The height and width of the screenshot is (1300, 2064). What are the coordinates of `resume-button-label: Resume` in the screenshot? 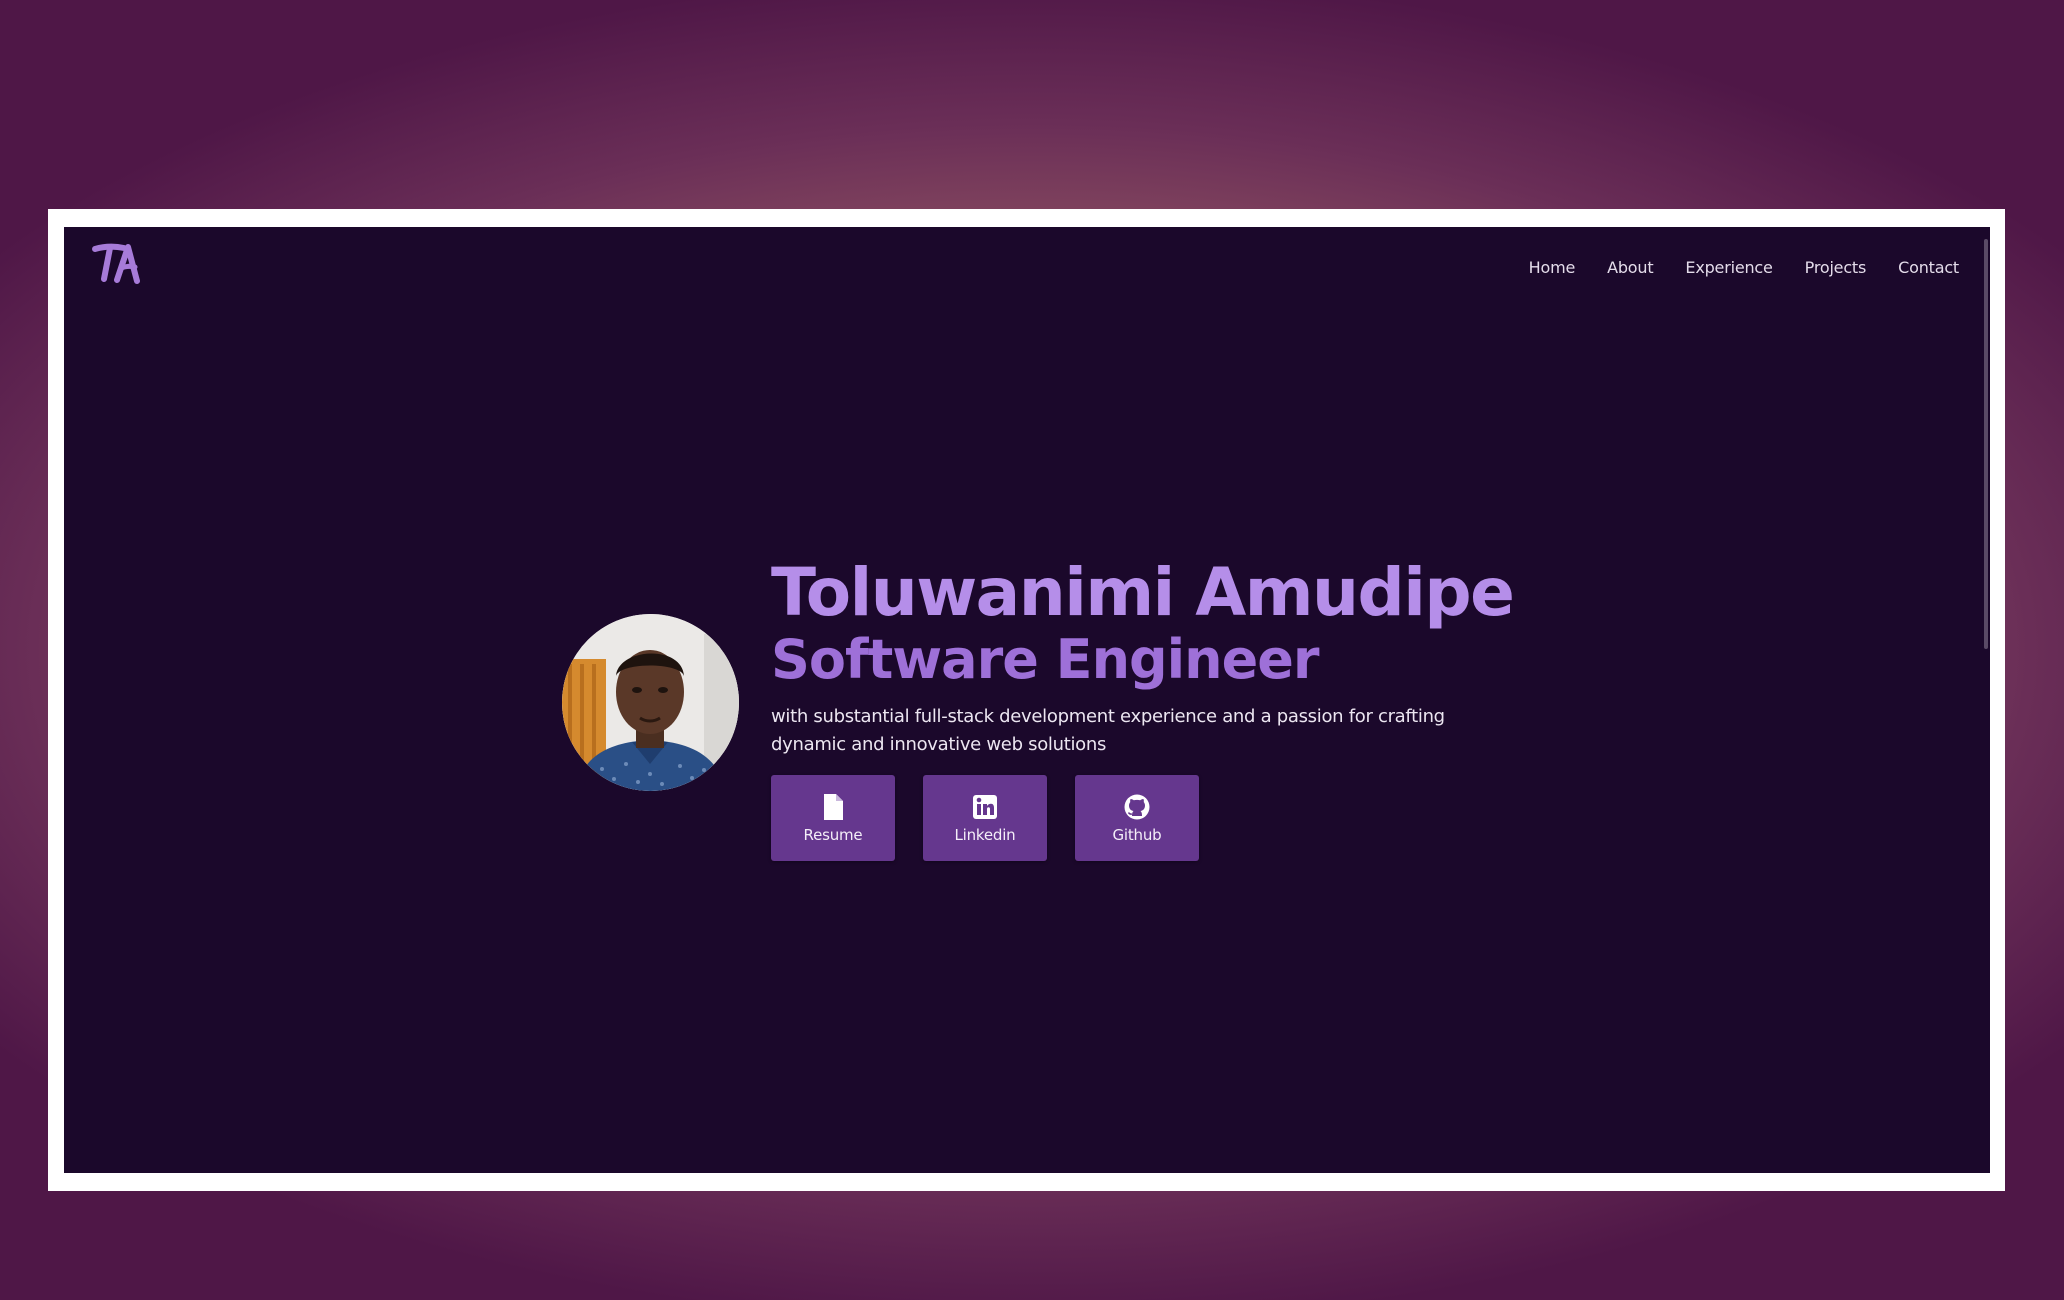 It's located at (833, 834).